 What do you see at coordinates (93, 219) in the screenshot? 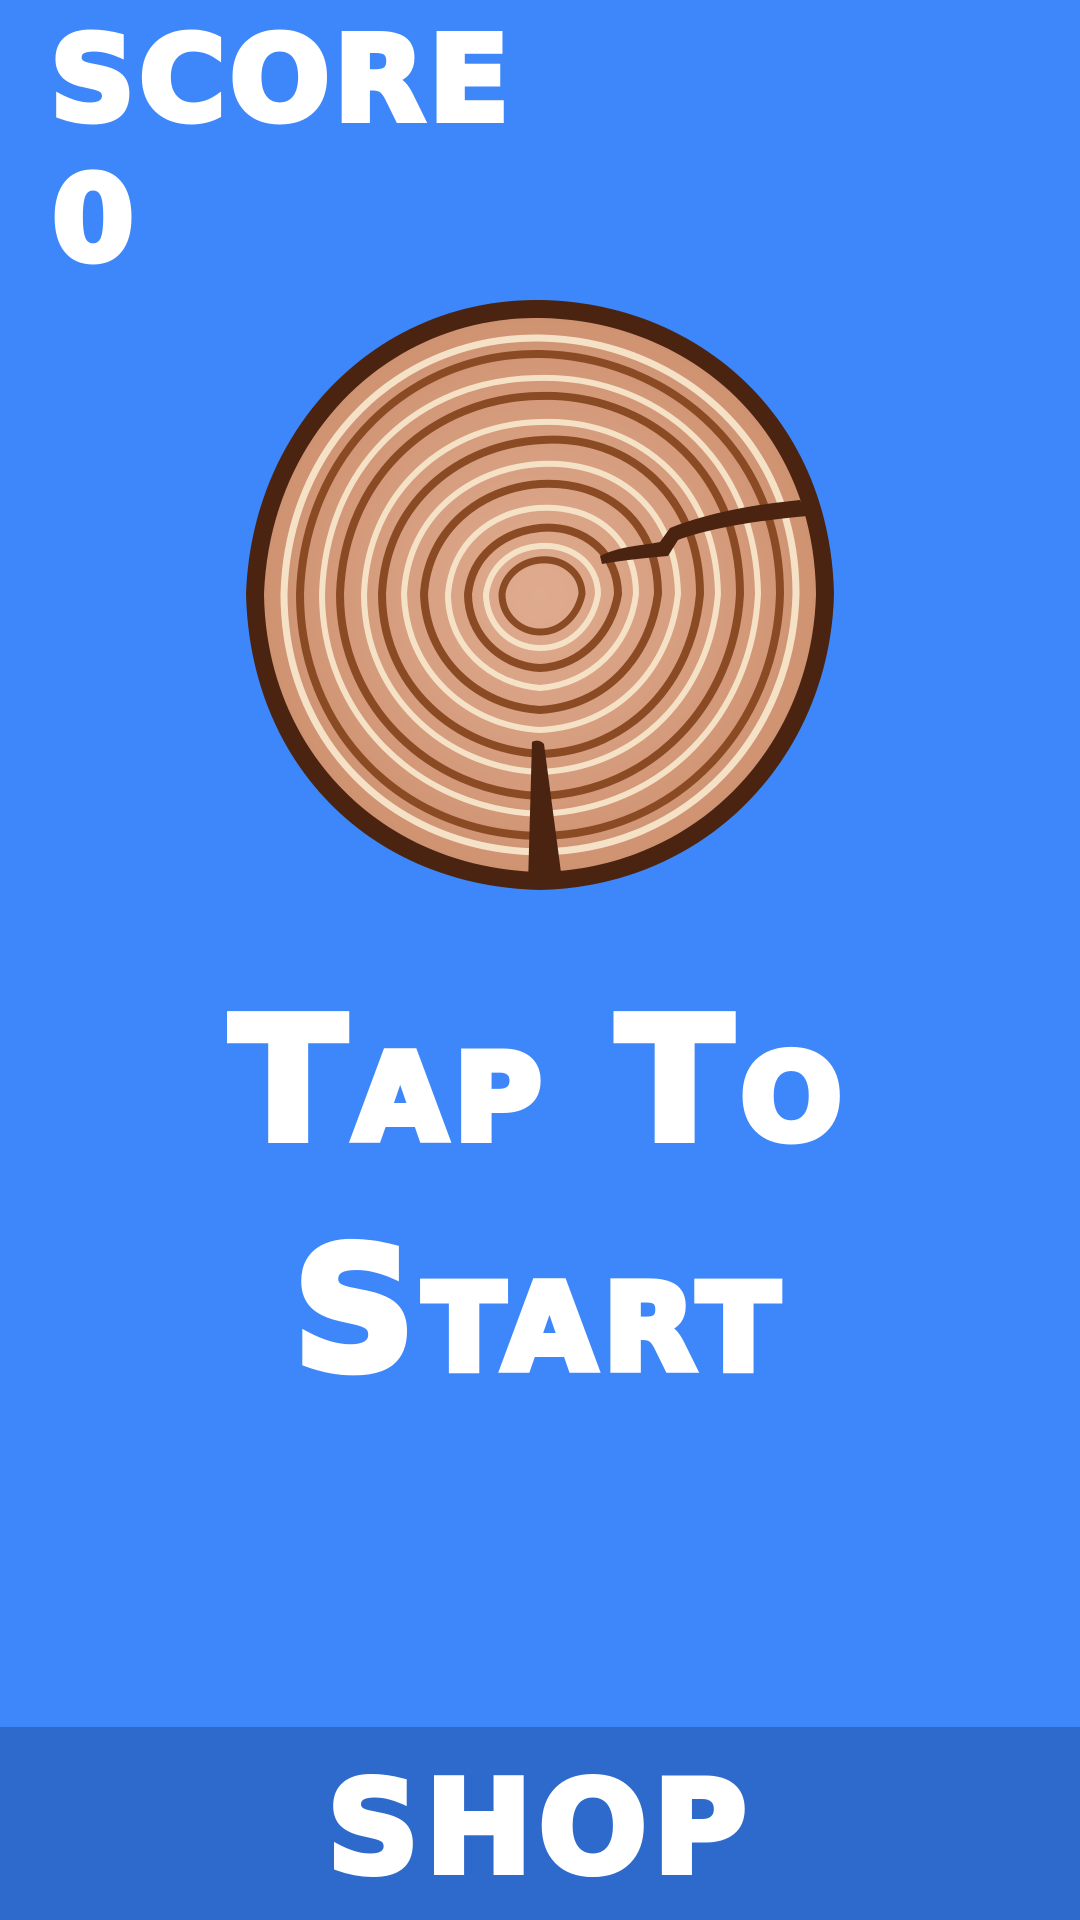
I see `score-value: 0` at bounding box center [93, 219].